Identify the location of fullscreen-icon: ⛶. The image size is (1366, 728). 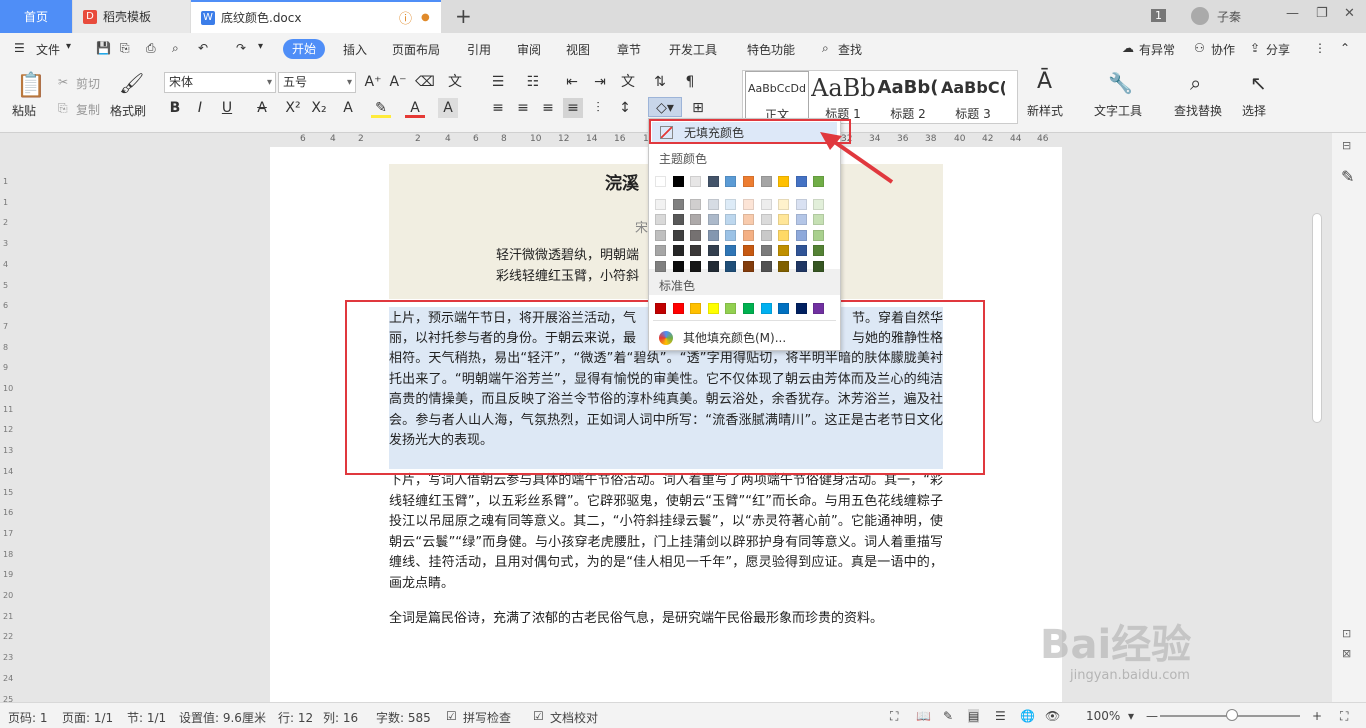
(894, 716).